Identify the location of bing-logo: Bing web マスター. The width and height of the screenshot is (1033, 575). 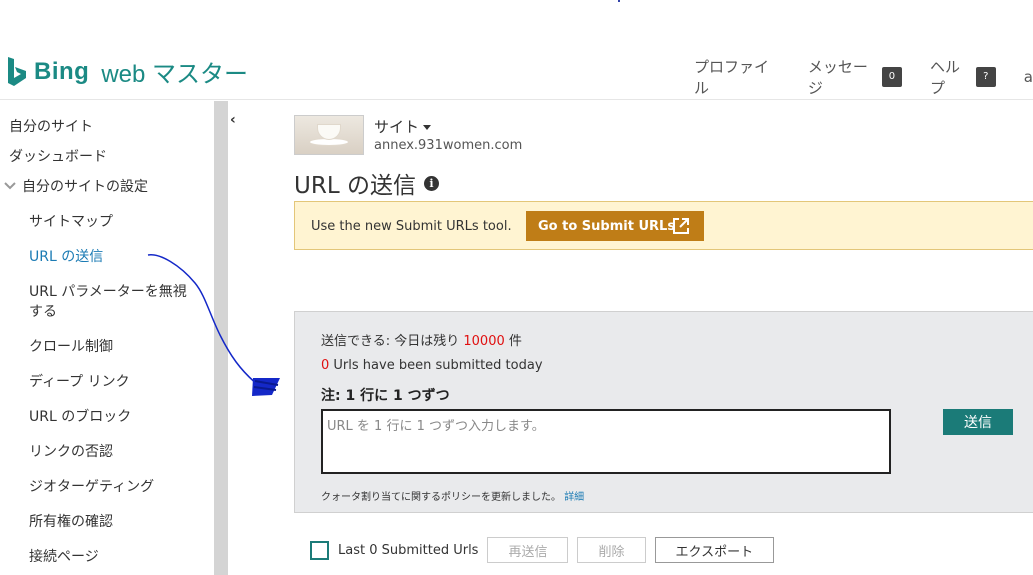
(127, 71).